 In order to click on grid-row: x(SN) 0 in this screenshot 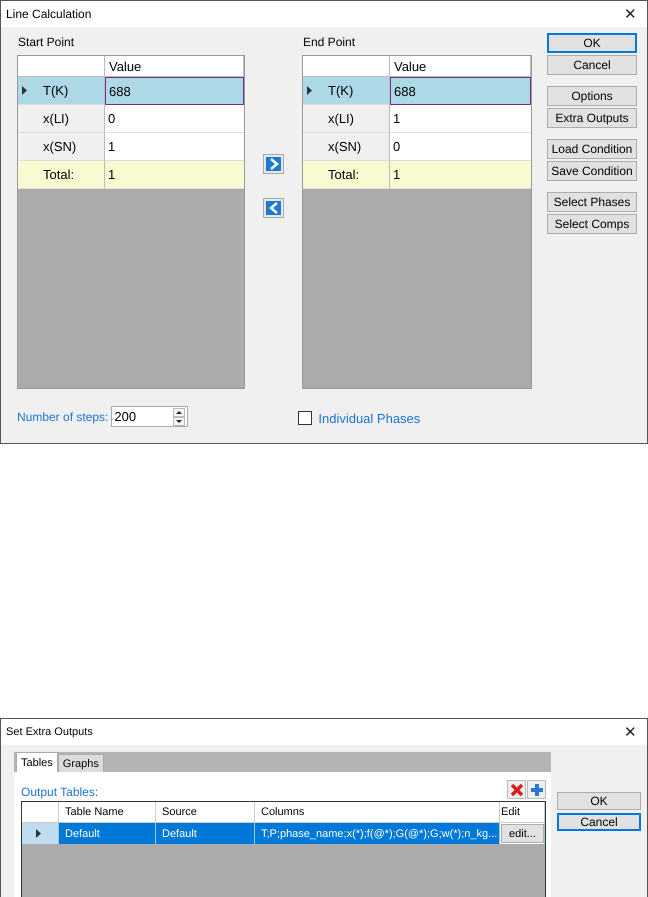, I will do `click(417, 147)`.